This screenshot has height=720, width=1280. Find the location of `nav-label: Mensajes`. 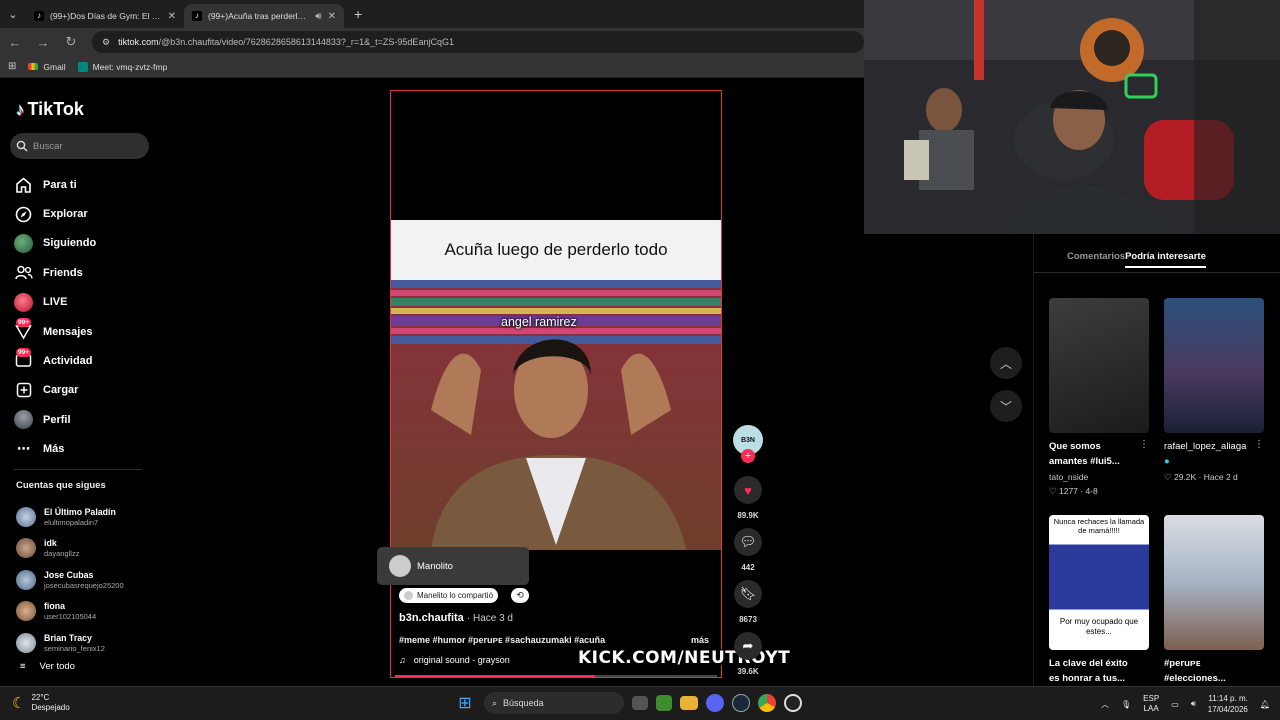

nav-label: Mensajes is located at coordinates (68, 331).